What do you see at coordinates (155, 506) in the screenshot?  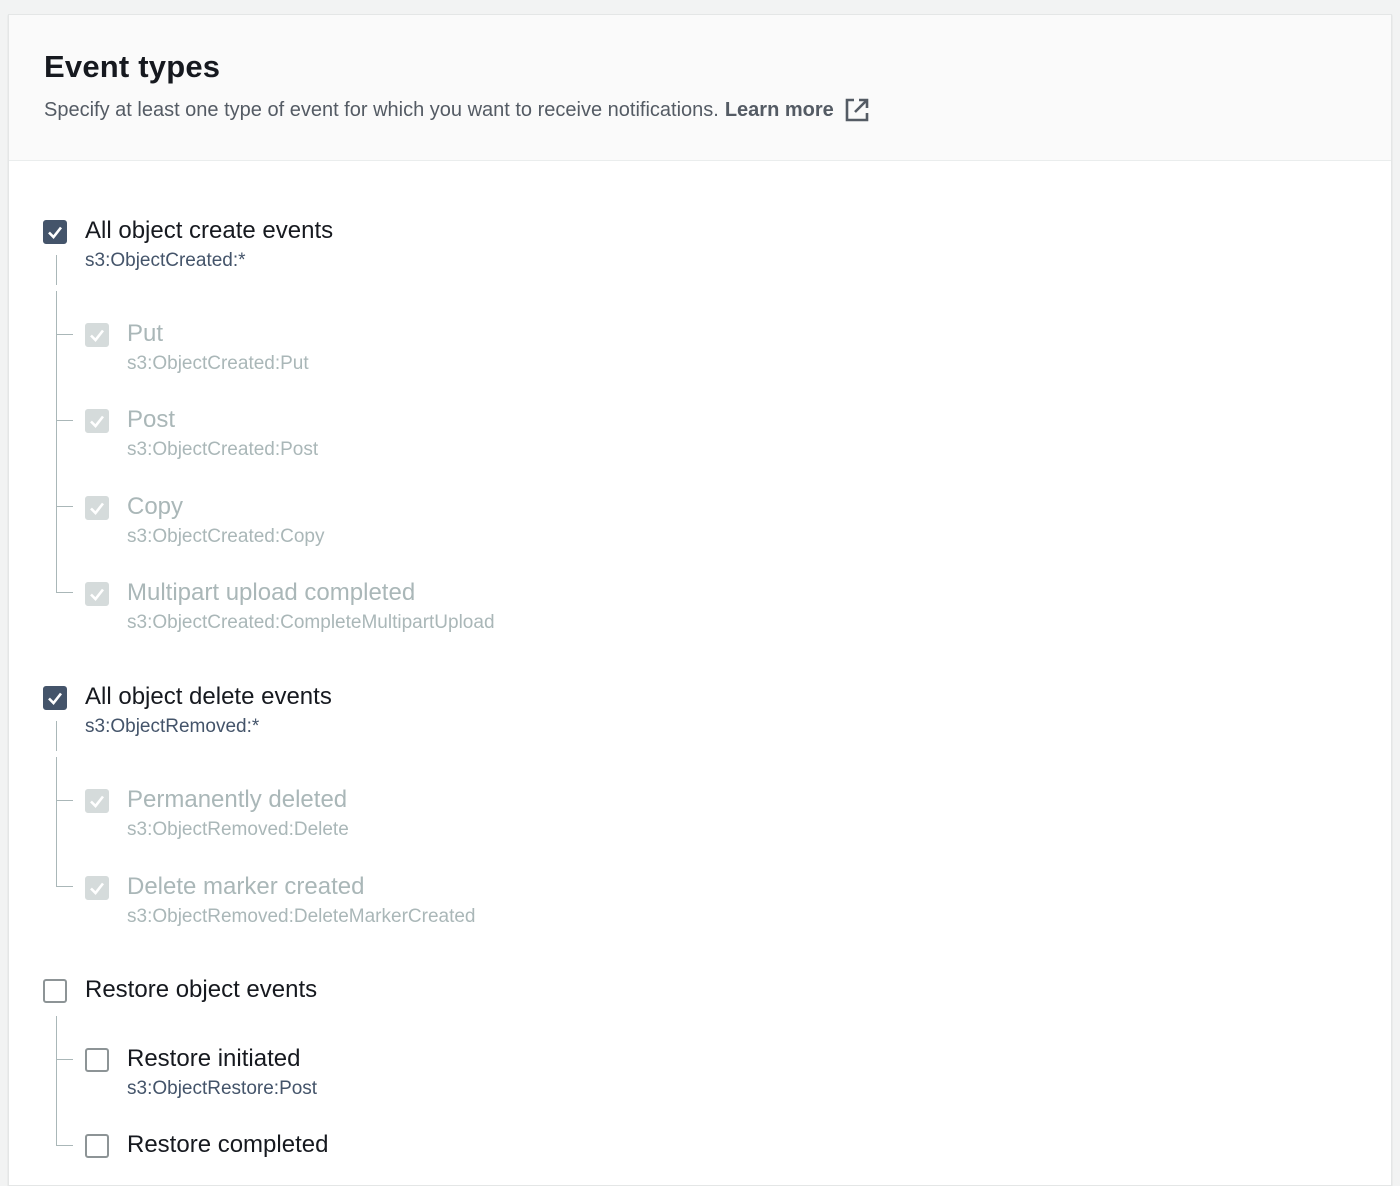 I see `checkbox-label: Copy` at bounding box center [155, 506].